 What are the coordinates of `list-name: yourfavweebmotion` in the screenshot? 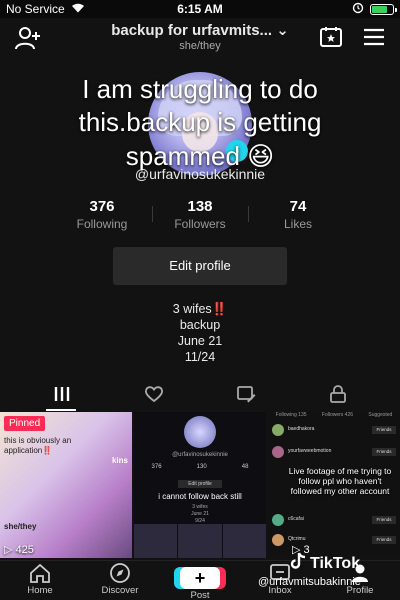 It's located at (310, 451).